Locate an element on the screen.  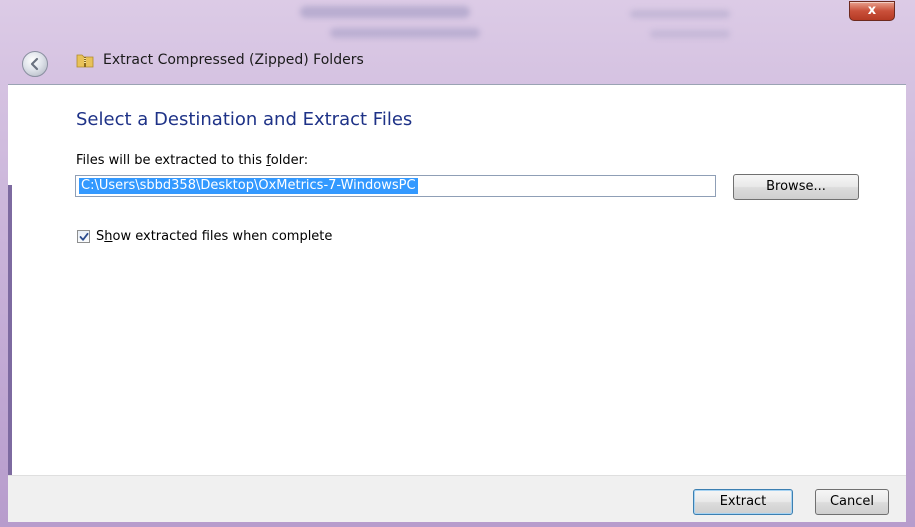
show-files-label: Show extracted files when complete is located at coordinates (214, 236).